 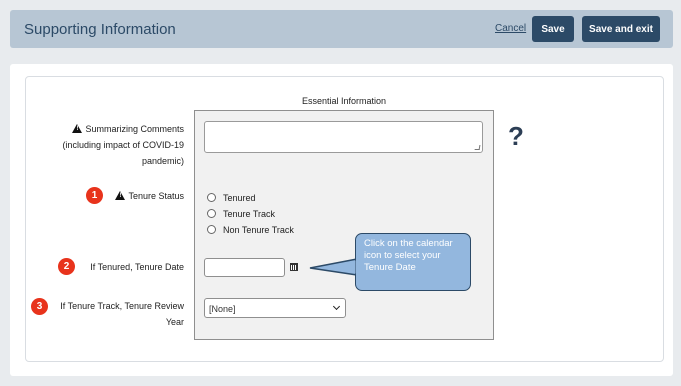 I want to click on chevron-down-icon, so click(x=336, y=306).